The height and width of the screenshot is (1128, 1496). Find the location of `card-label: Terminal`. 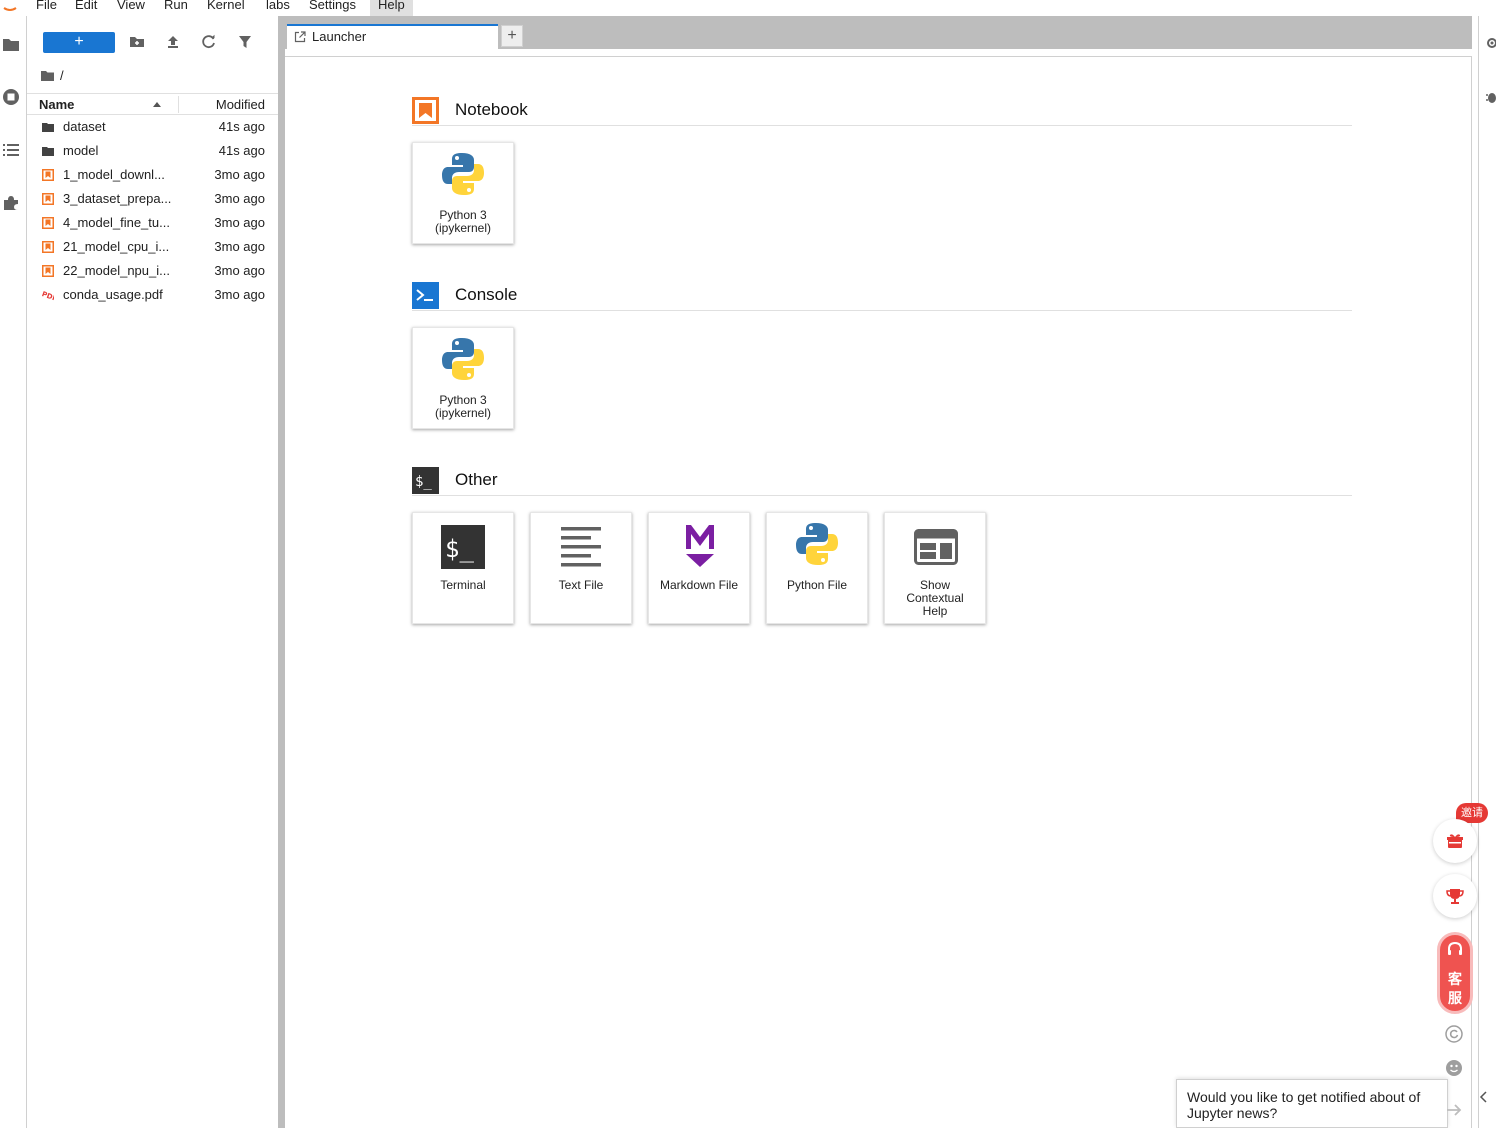

card-label: Terminal is located at coordinates (463, 585).